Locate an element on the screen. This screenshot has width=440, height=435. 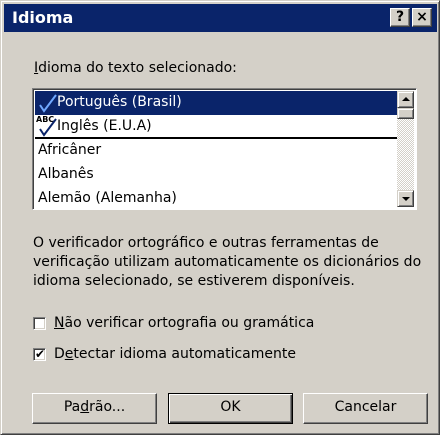
help-button: ? is located at coordinates (400, 17).